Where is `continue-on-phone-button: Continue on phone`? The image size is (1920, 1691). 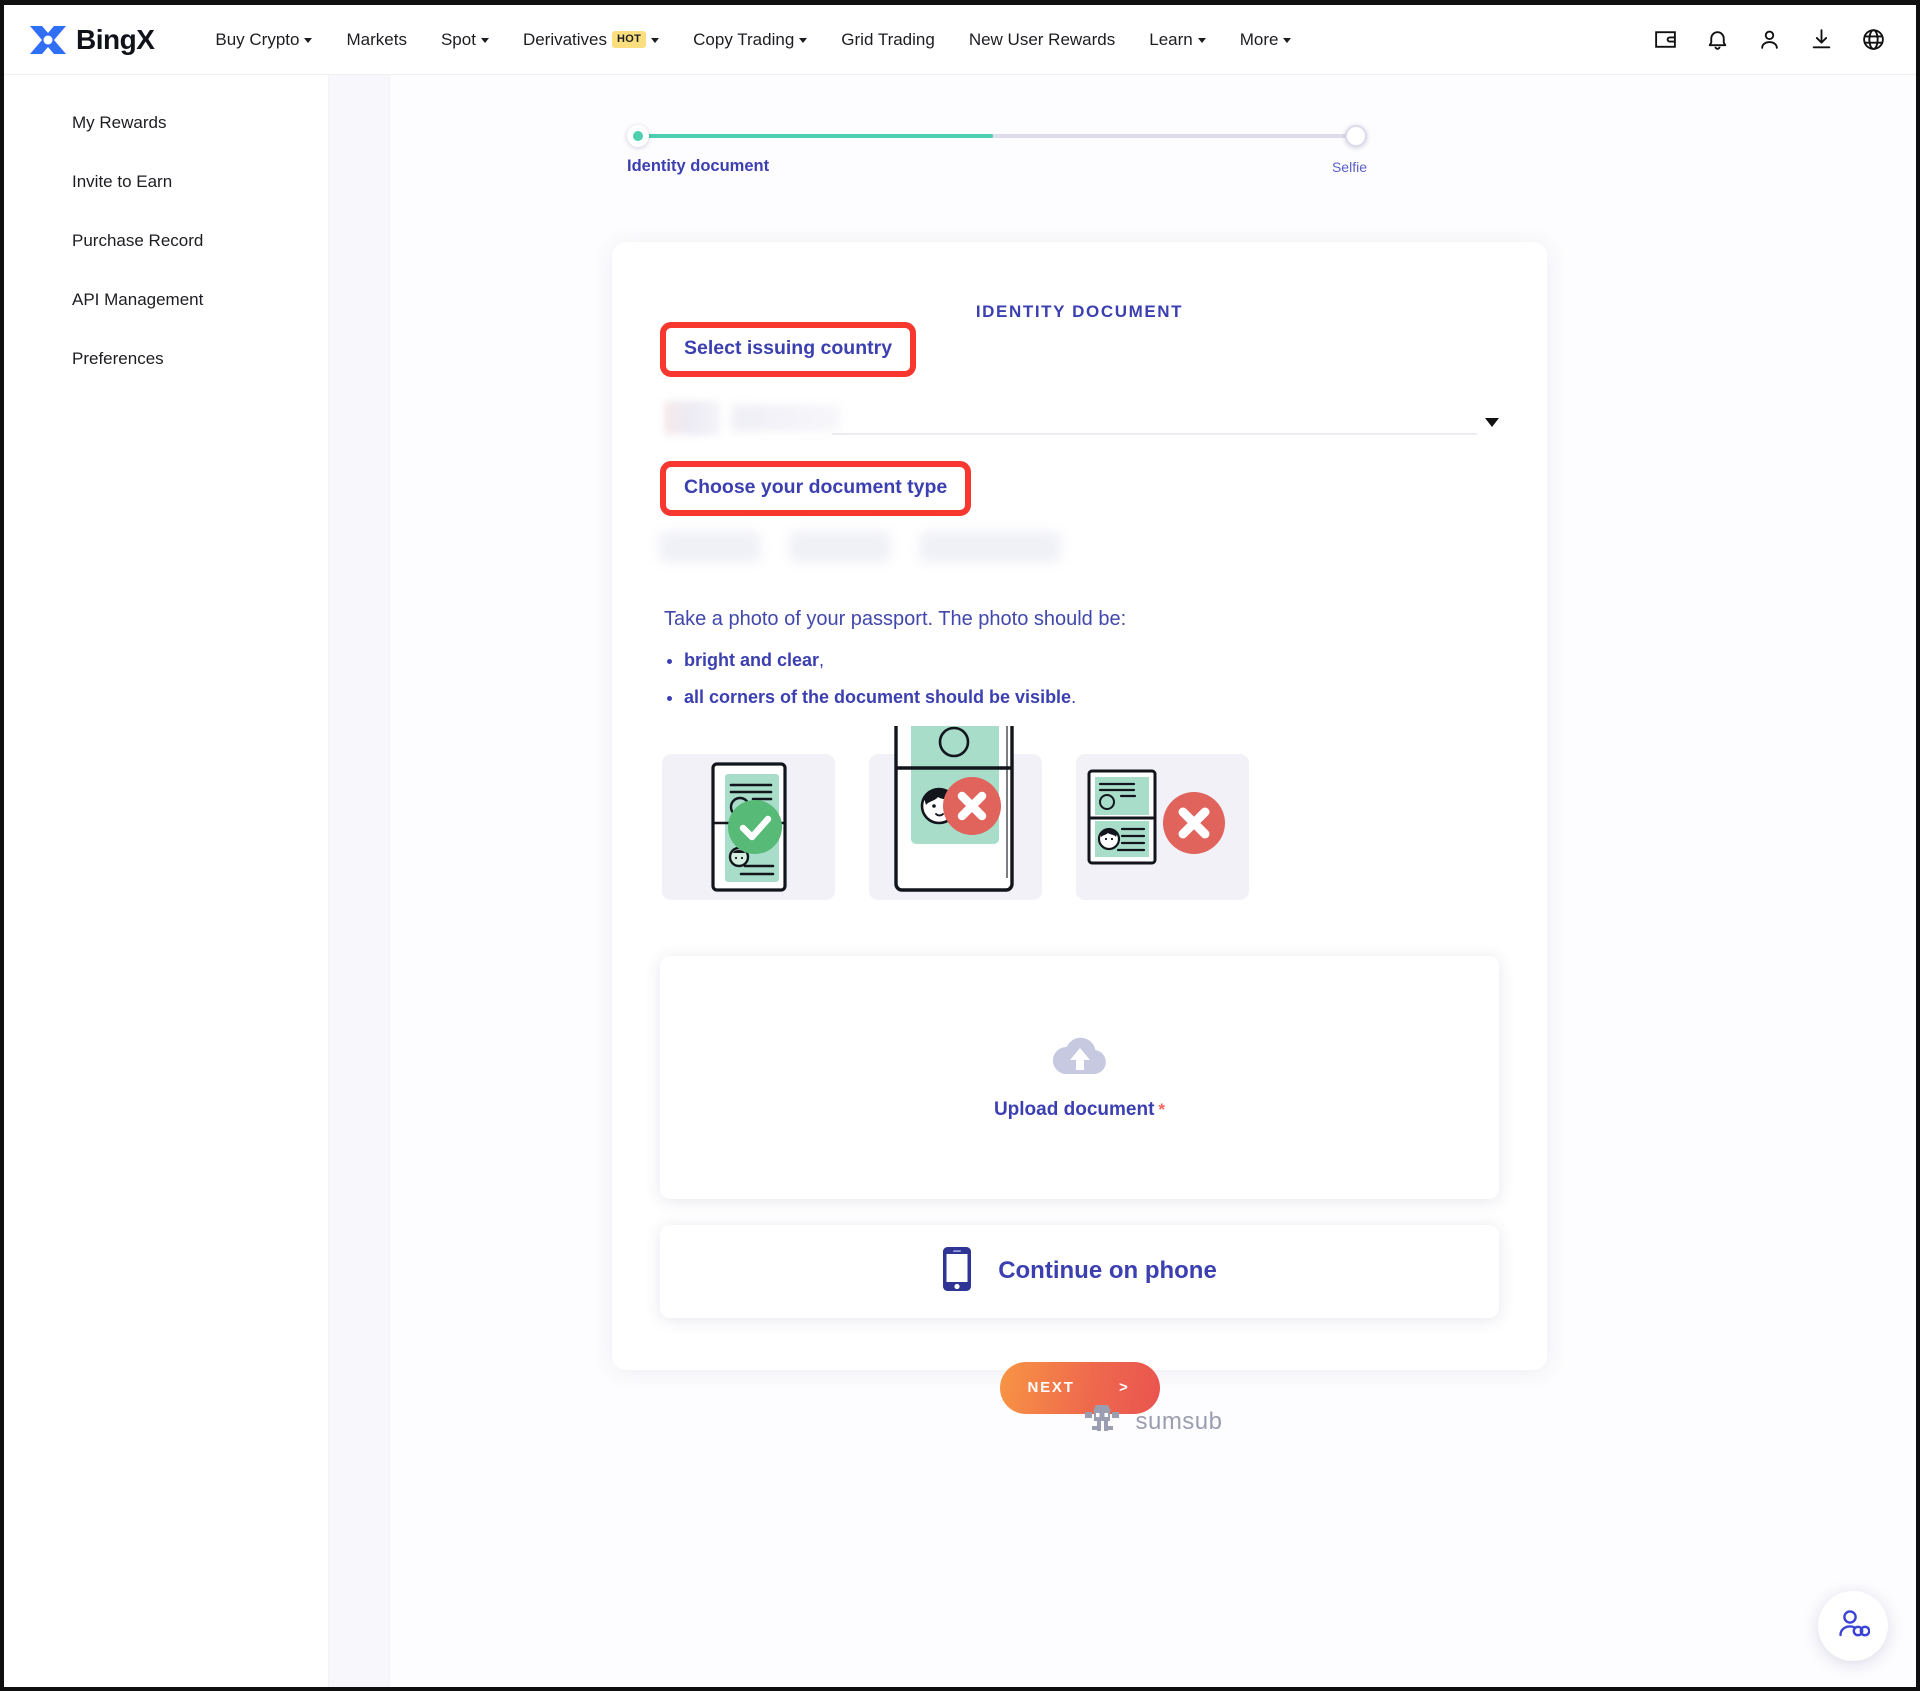
continue-on-phone-button: Continue on phone is located at coordinates (1079, 1271).